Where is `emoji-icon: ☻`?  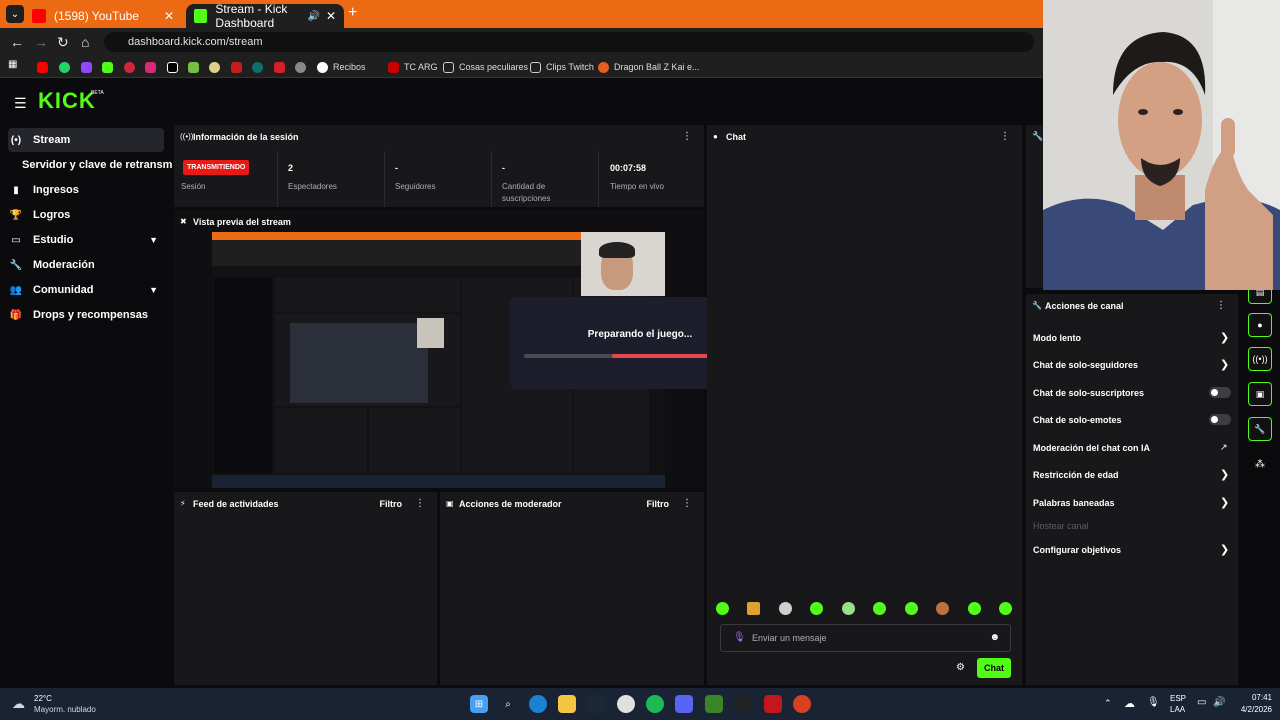 emoji-icon: ☻ is located at coordinates (994, 637).